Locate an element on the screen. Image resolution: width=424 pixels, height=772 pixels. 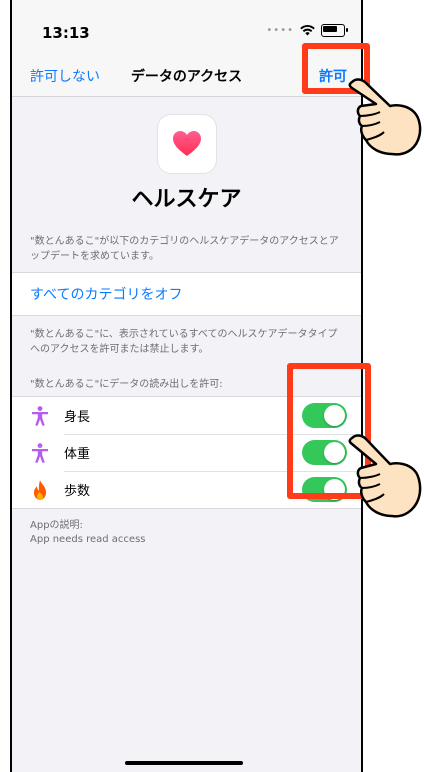
row-label-height: 身長 is located at coordinates (77, 417).